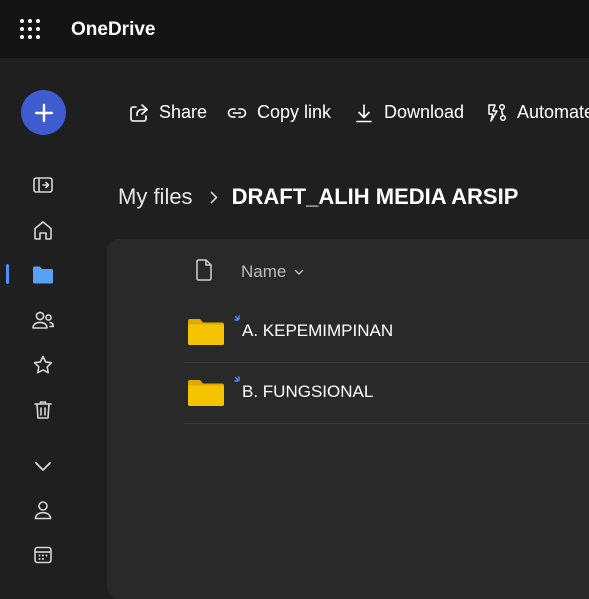 The height and width of the screenshot is (599, 589). I want to click on share-icon, so click(139, 112).